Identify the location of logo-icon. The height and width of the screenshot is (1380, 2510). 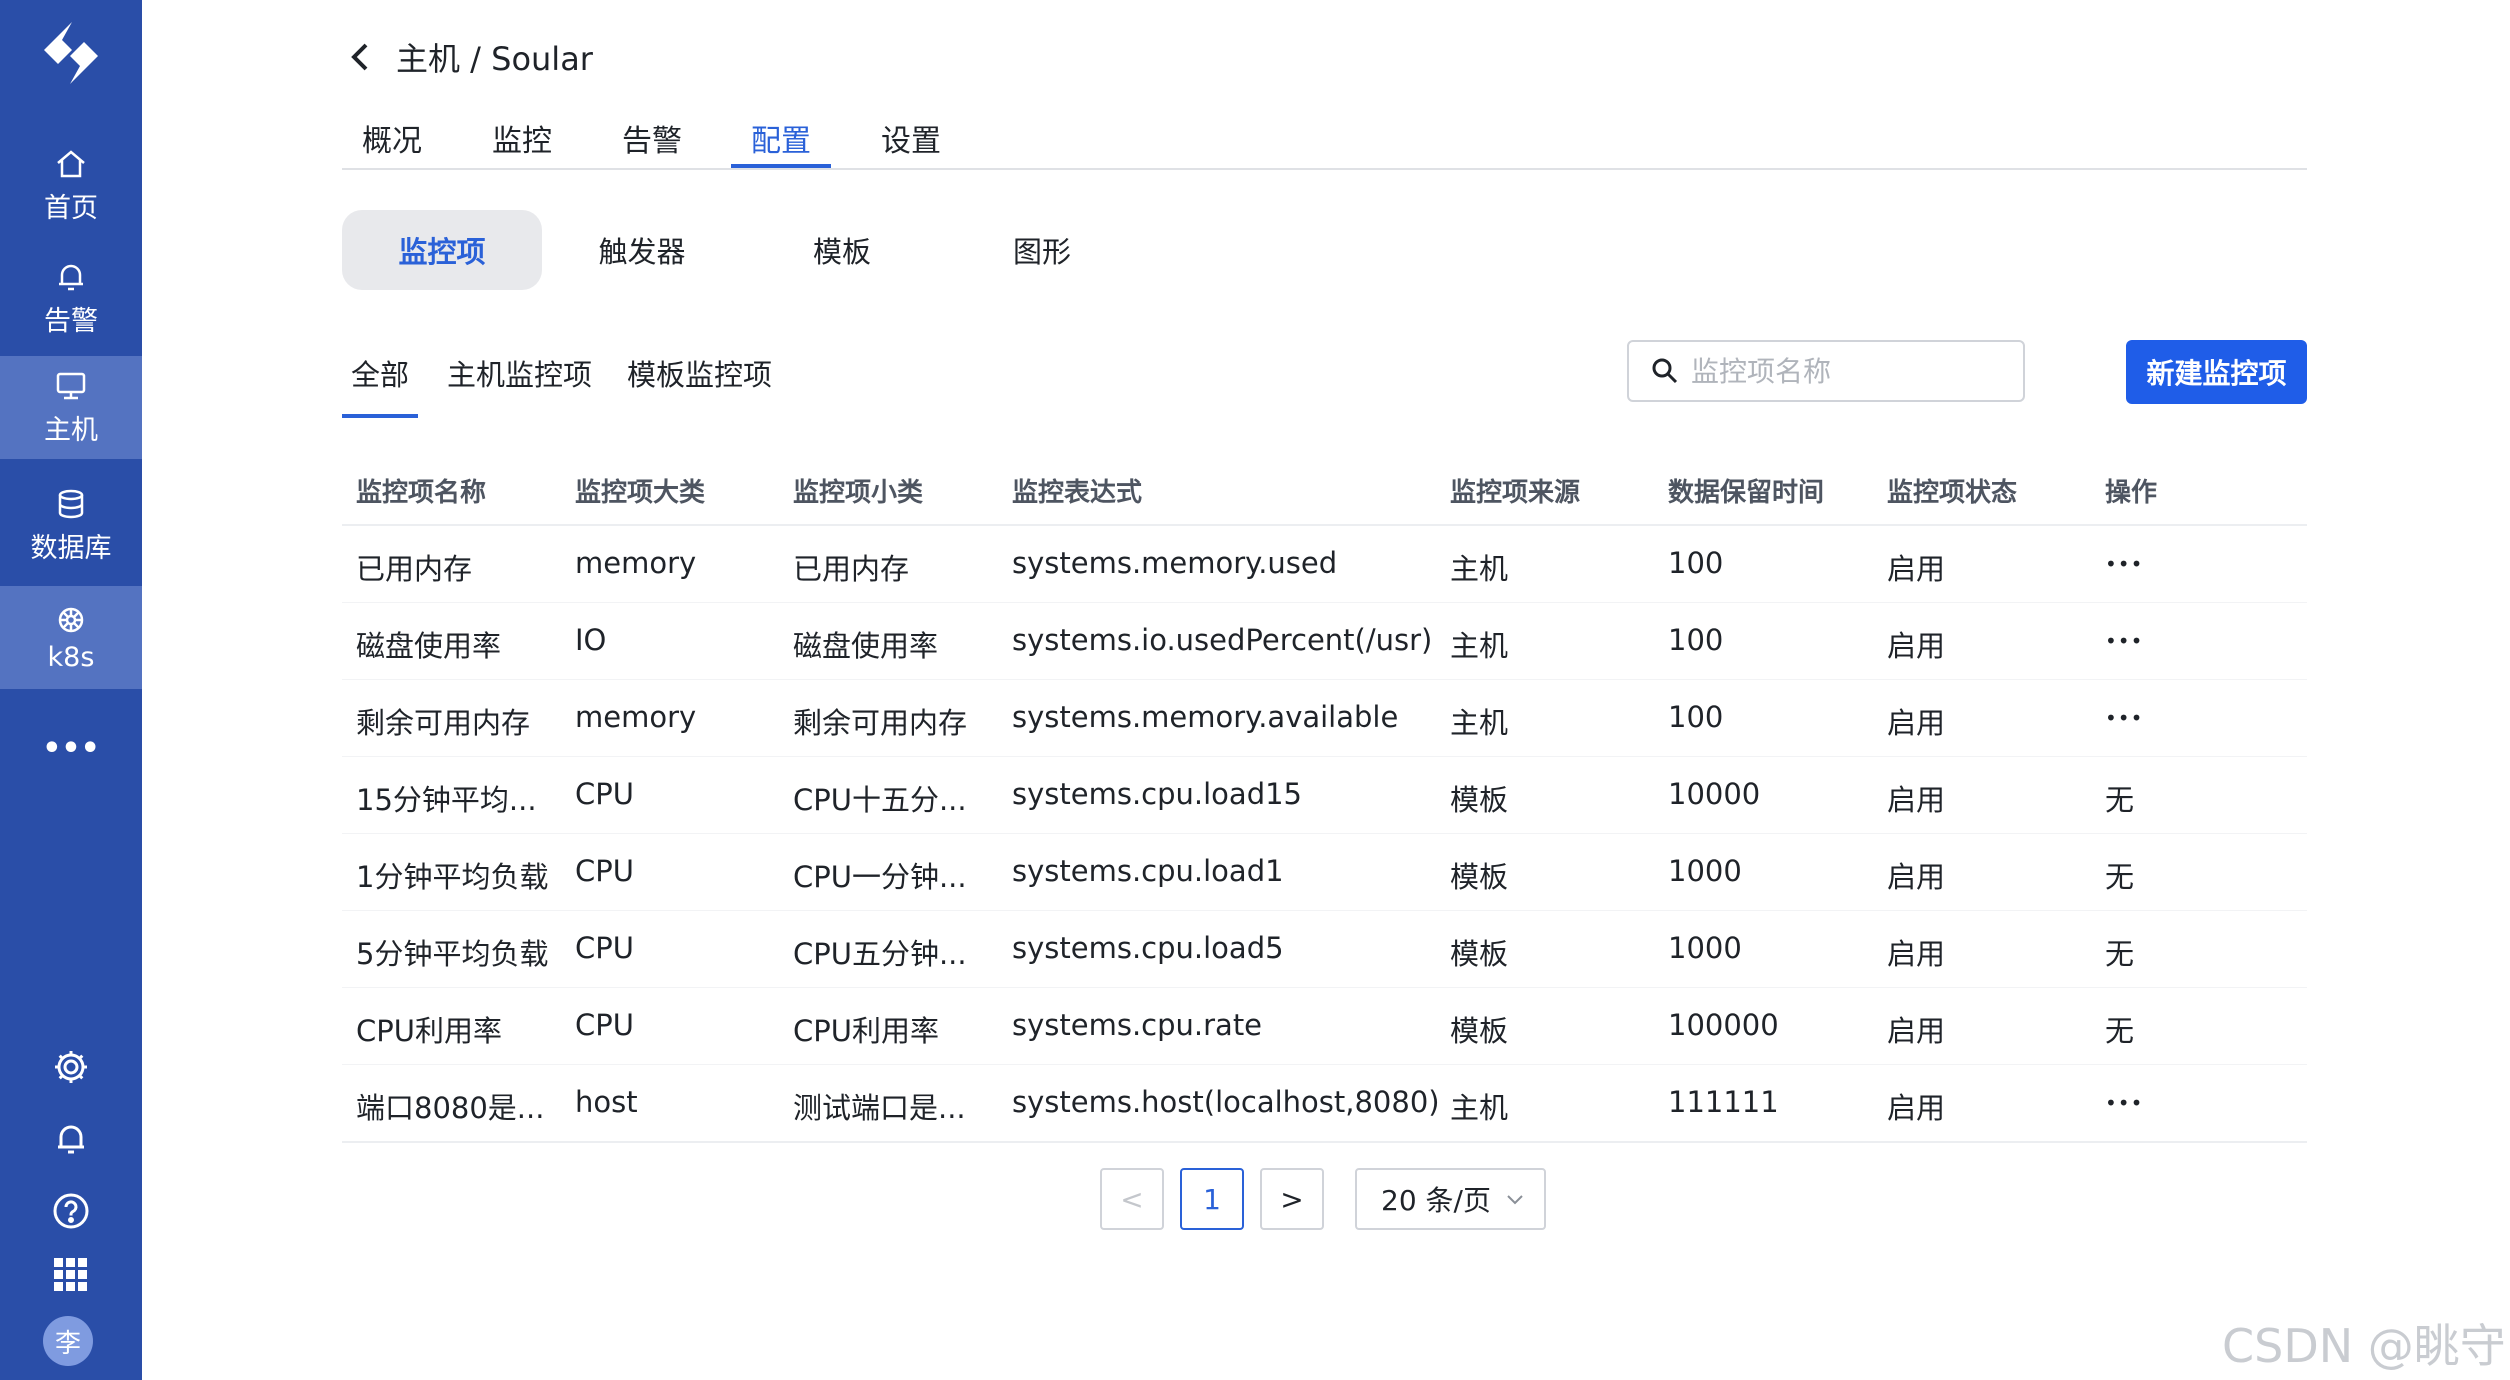
(71, 53).